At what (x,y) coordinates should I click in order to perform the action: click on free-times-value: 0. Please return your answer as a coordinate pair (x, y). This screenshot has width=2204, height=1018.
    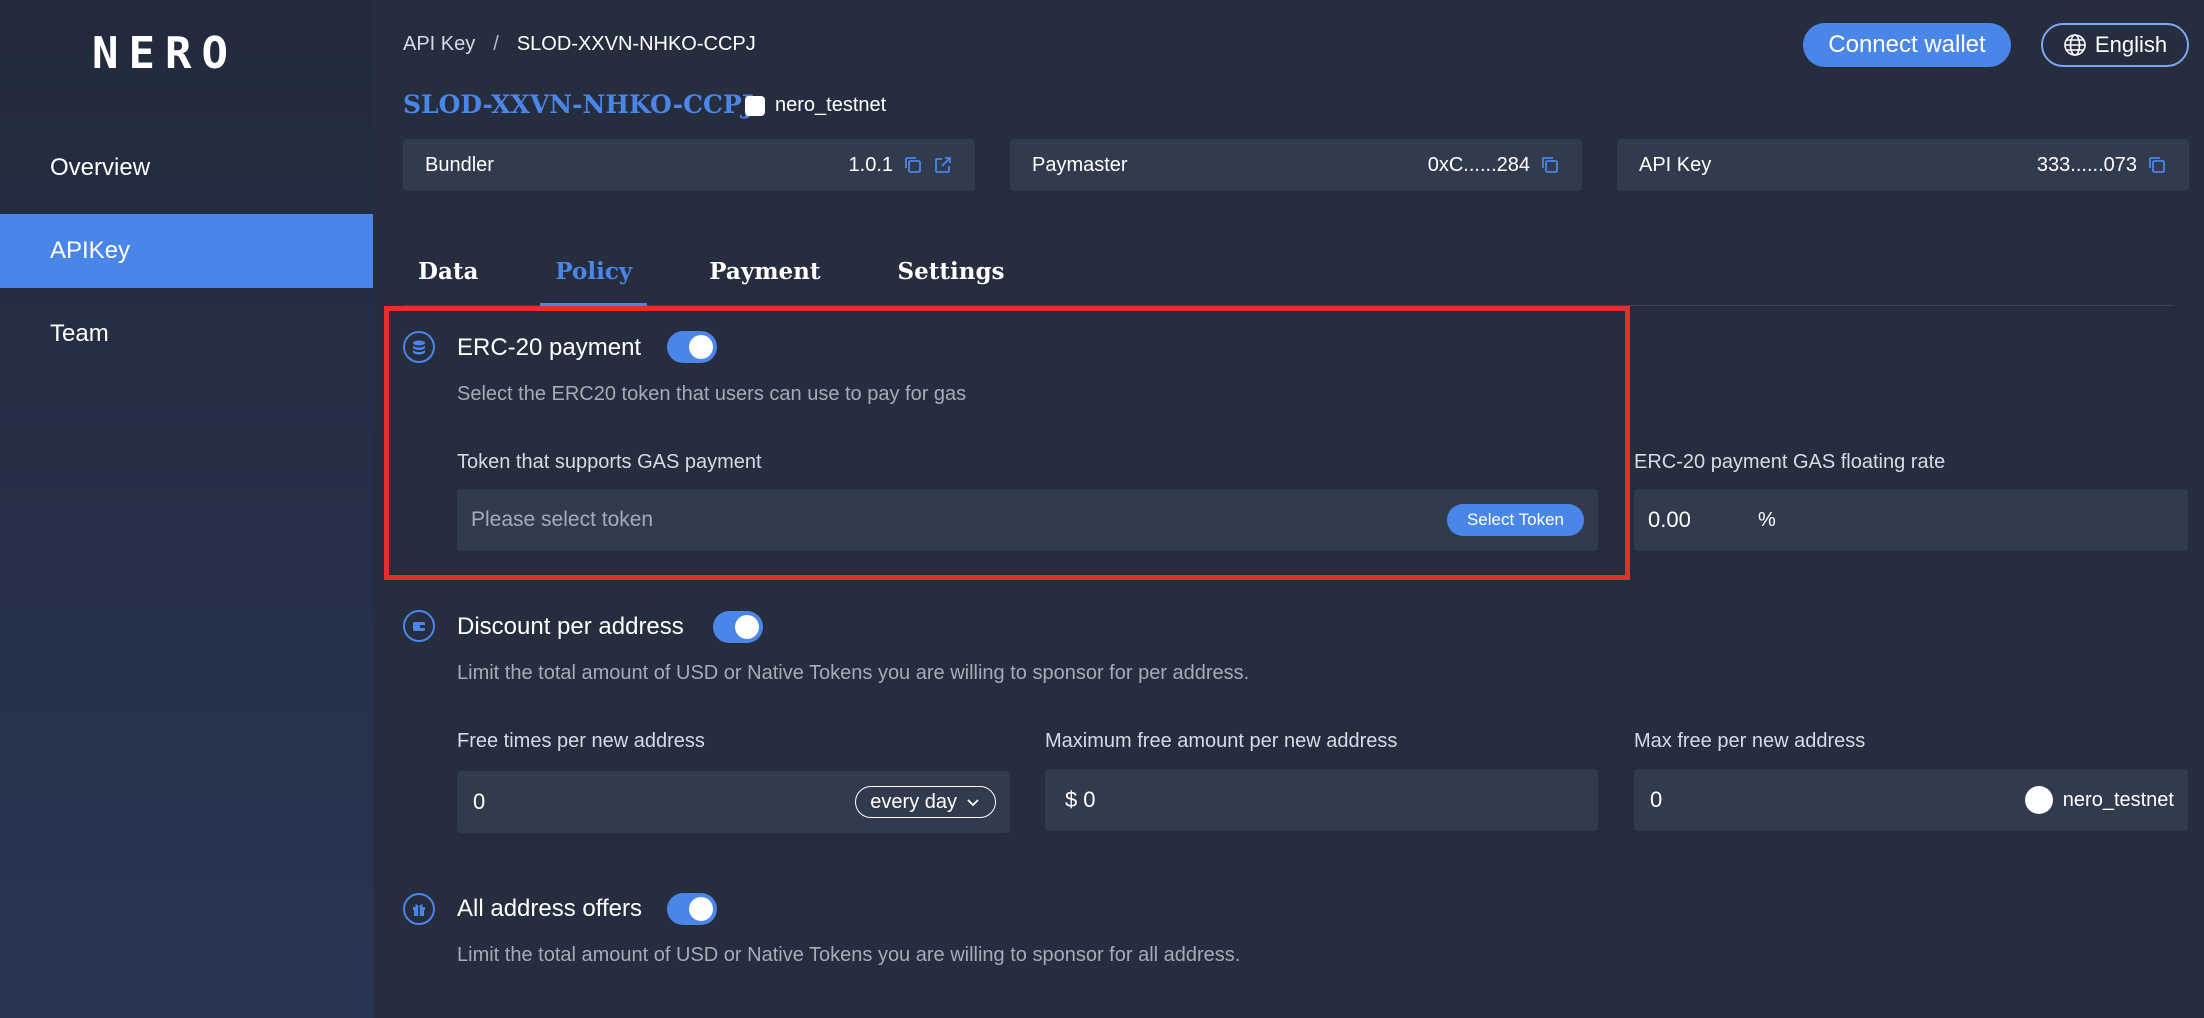
    Looking at the image, I should click on (479, 801).